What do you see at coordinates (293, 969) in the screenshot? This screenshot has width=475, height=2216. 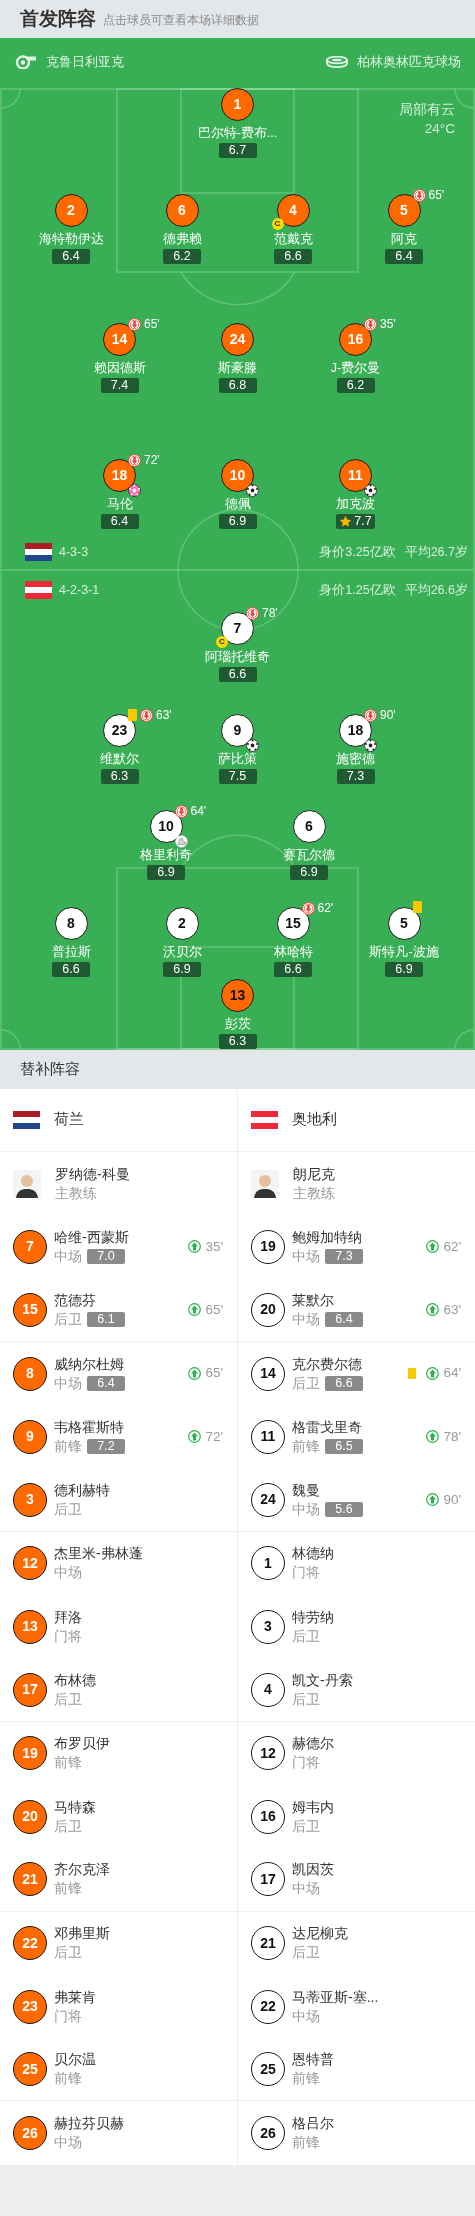 I see `rating-value: 6.6` at bounding box center [293, 969].